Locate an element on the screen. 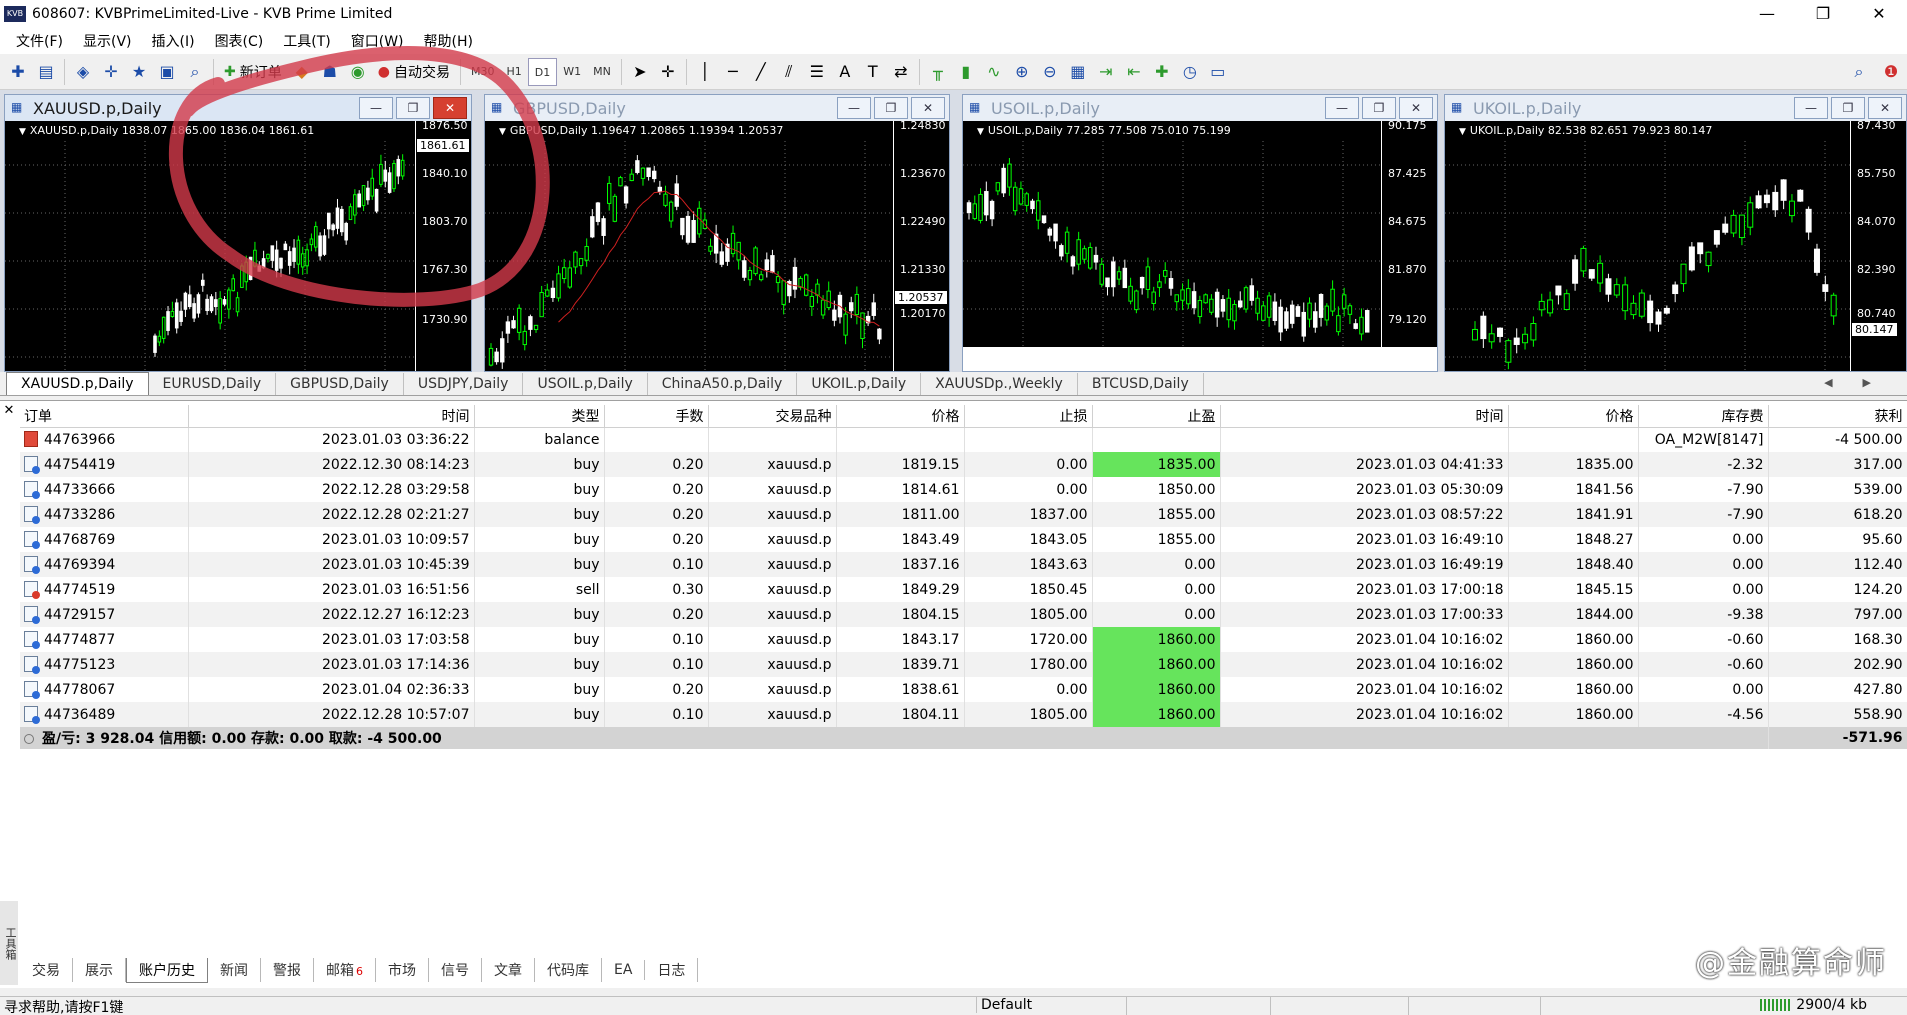 This screenshot has height=1015, width=1907. candlestick-icon: ▮ is located at coordinates (966, 72).